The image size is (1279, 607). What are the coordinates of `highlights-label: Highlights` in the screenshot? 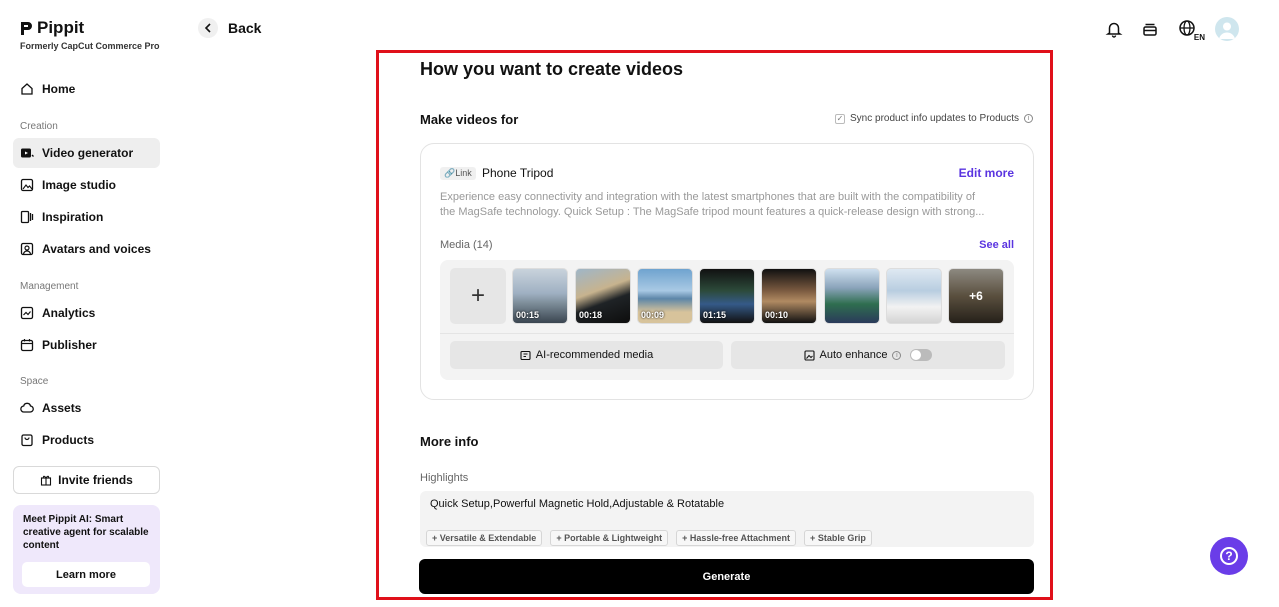 It's located at (444, 478).